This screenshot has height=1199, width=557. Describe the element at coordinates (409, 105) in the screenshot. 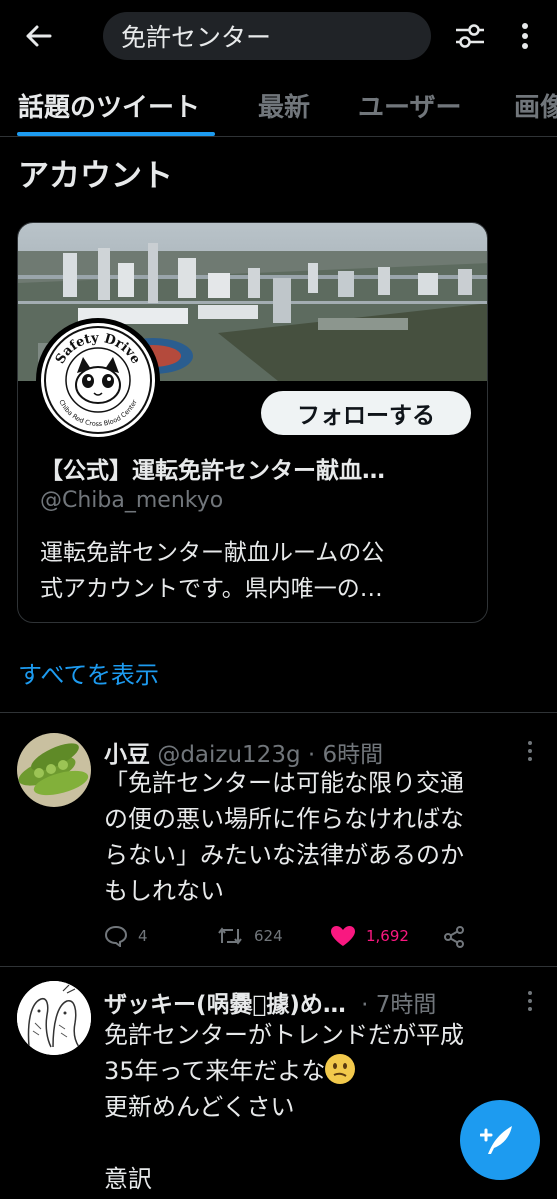

I see `tab-users: ユーザー` at that location.